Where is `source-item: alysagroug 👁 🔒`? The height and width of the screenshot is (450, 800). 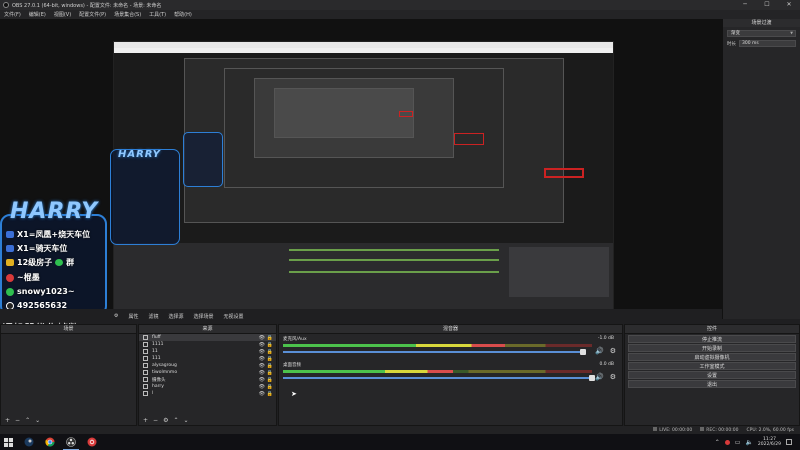
source-item: alysagroug 👁 🔒 is located at coordinates (207, 365).